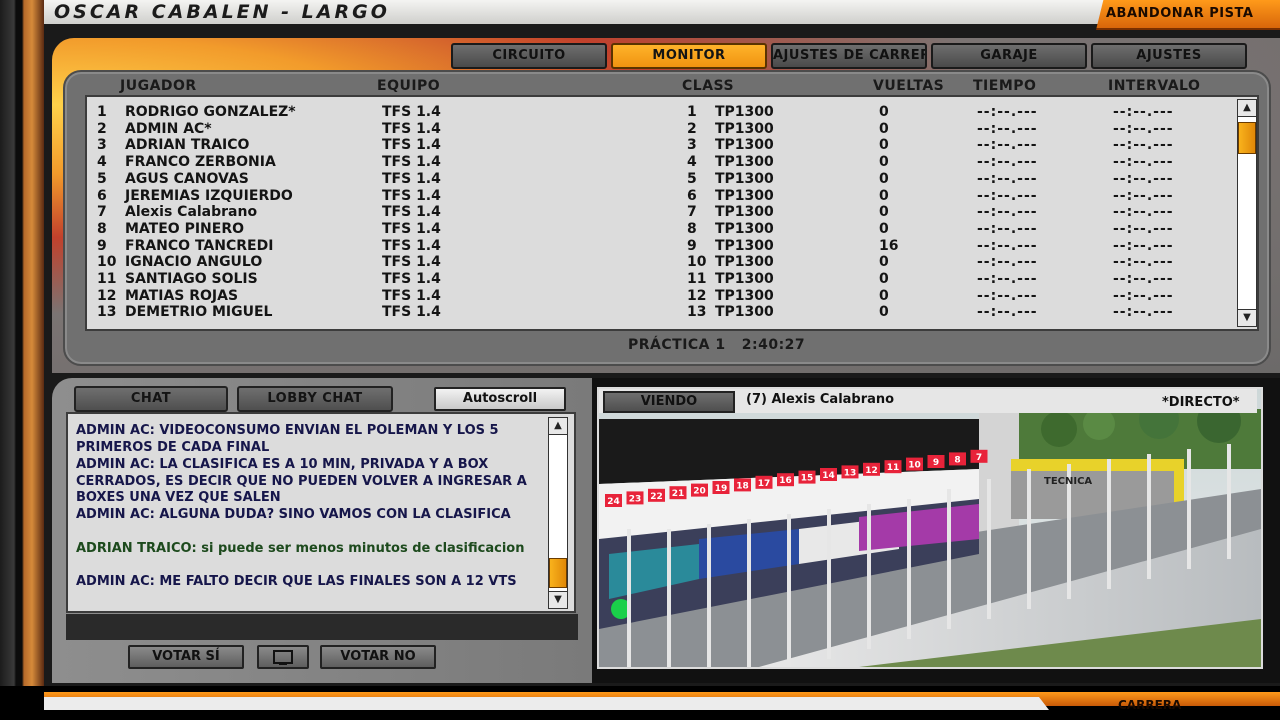 The width and height of the screenshot is (1280, 720). I want to click on header-player: JUGADOR, so click(158, 86).